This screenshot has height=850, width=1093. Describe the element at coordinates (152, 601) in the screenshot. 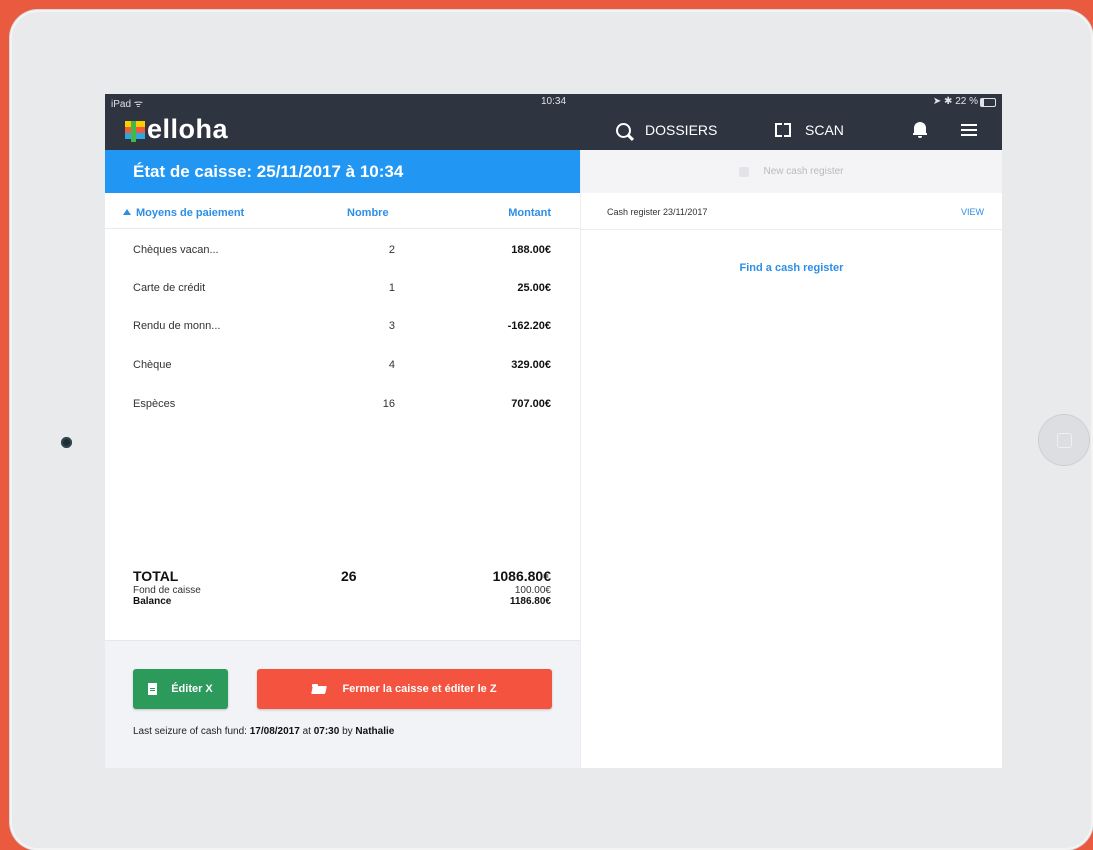

I see `balance-label: Balance` at that location.